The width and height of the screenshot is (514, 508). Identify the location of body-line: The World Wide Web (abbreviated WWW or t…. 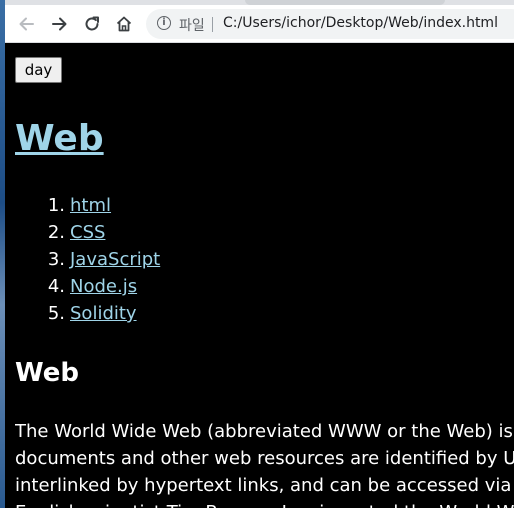
(264, 431).